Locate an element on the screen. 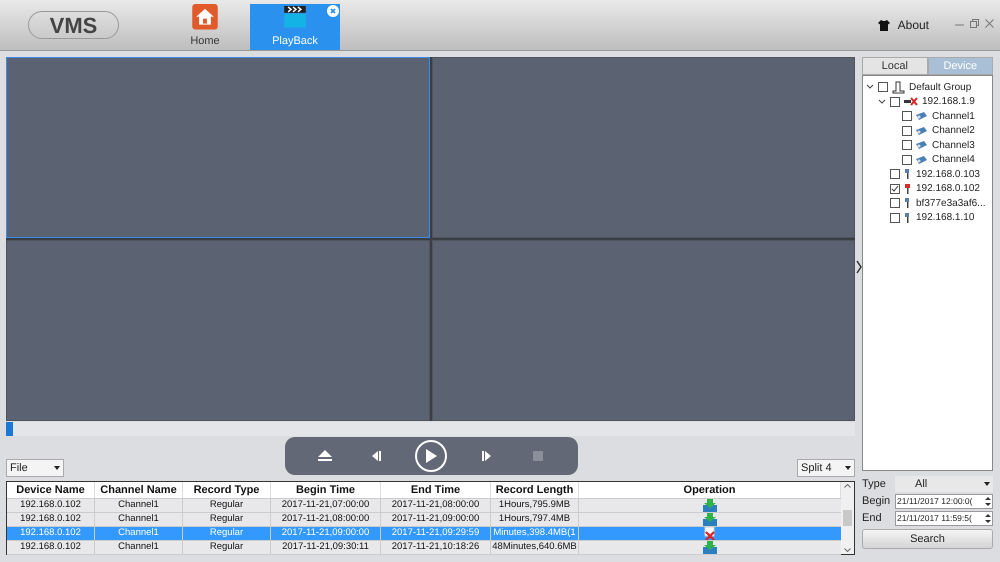 This screenshot has width=1000, height=562. step-back-icon is located at coordinates (376, 456).